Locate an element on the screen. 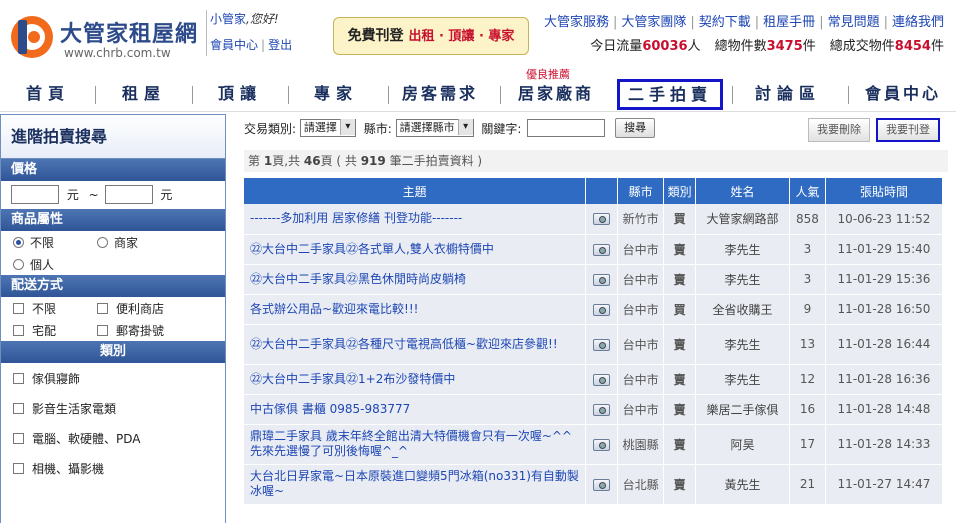  radio-icon is located at coordinates (18, 242).